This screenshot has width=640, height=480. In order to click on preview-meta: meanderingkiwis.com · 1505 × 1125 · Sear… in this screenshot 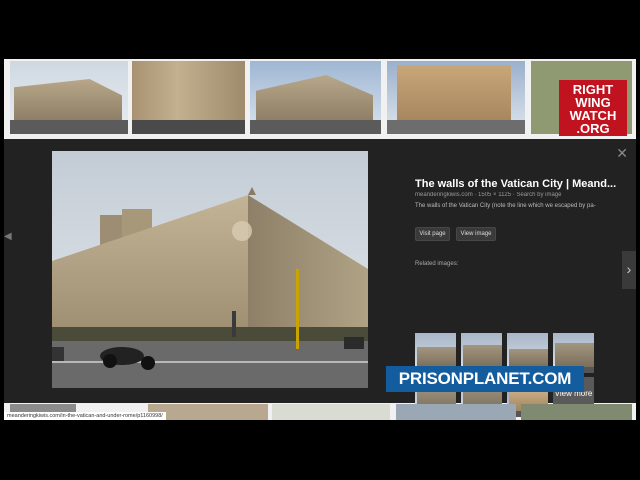, I will do `click(488, 195)`.